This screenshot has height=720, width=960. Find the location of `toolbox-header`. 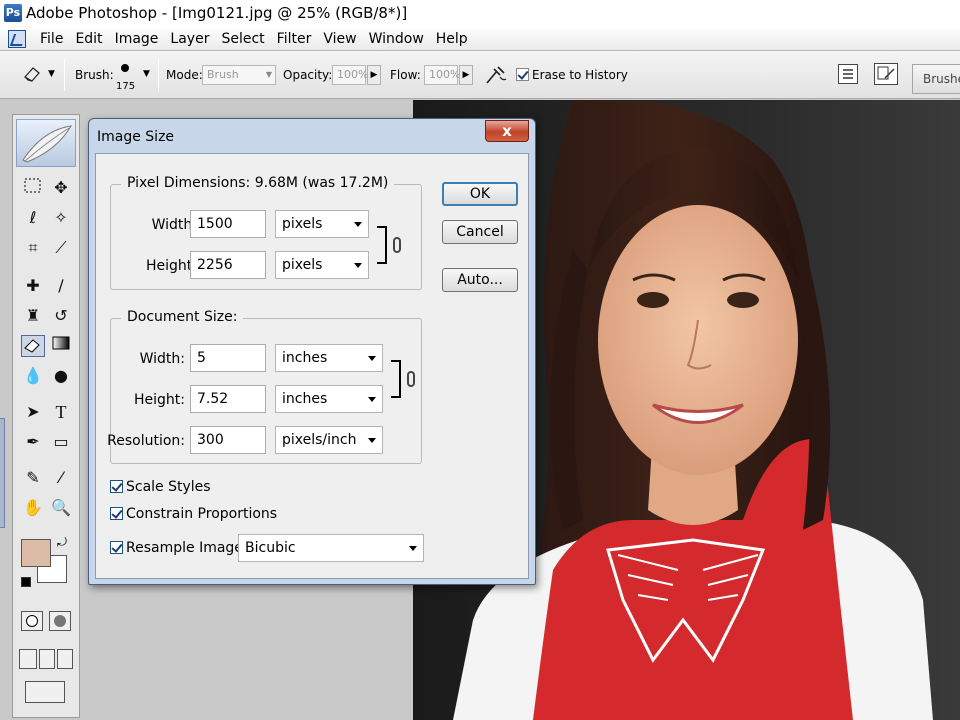

toolbox-header is located at coordinates (46, 143).